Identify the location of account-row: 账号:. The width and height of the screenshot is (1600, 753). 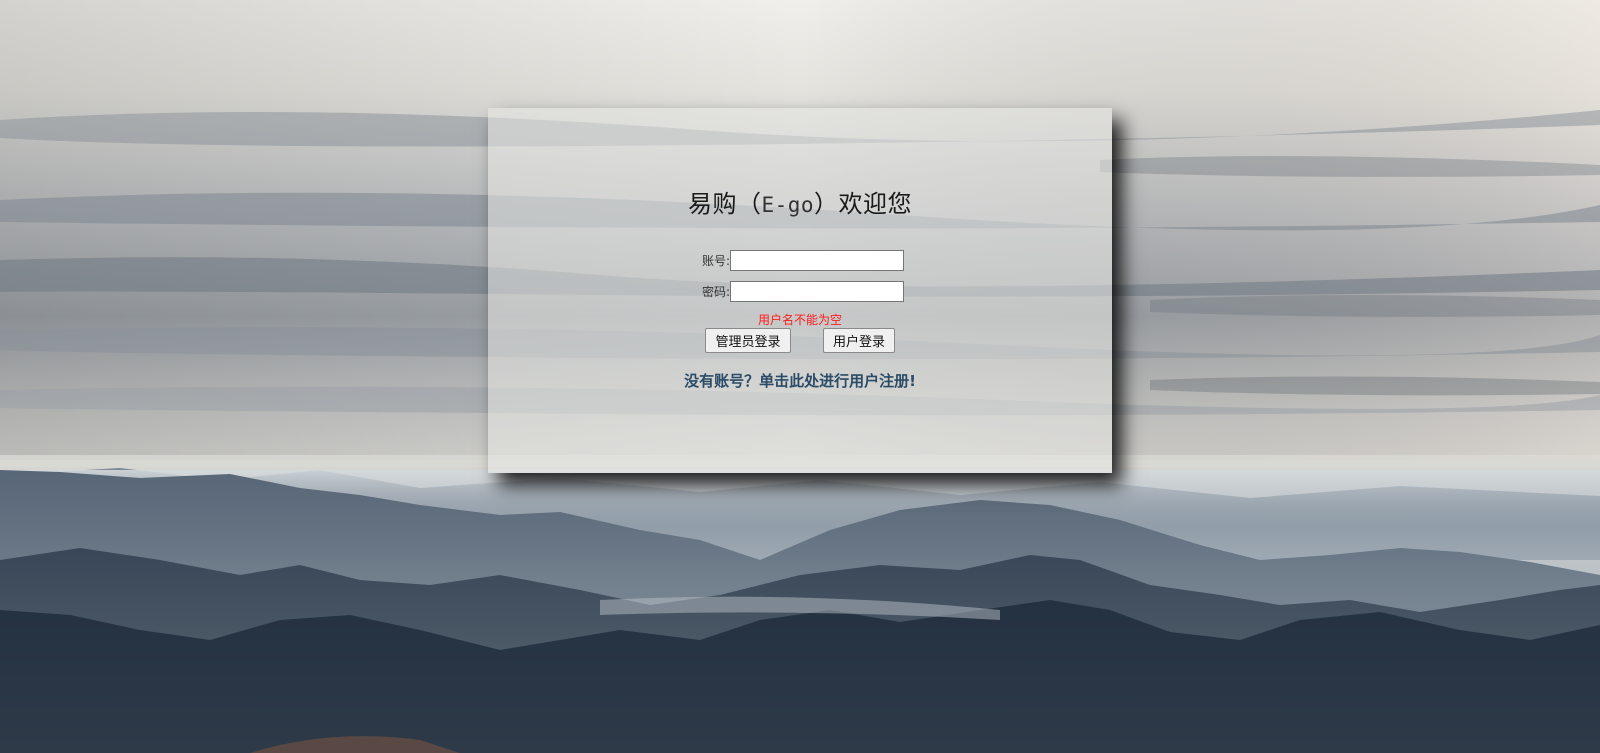
(795, 260).